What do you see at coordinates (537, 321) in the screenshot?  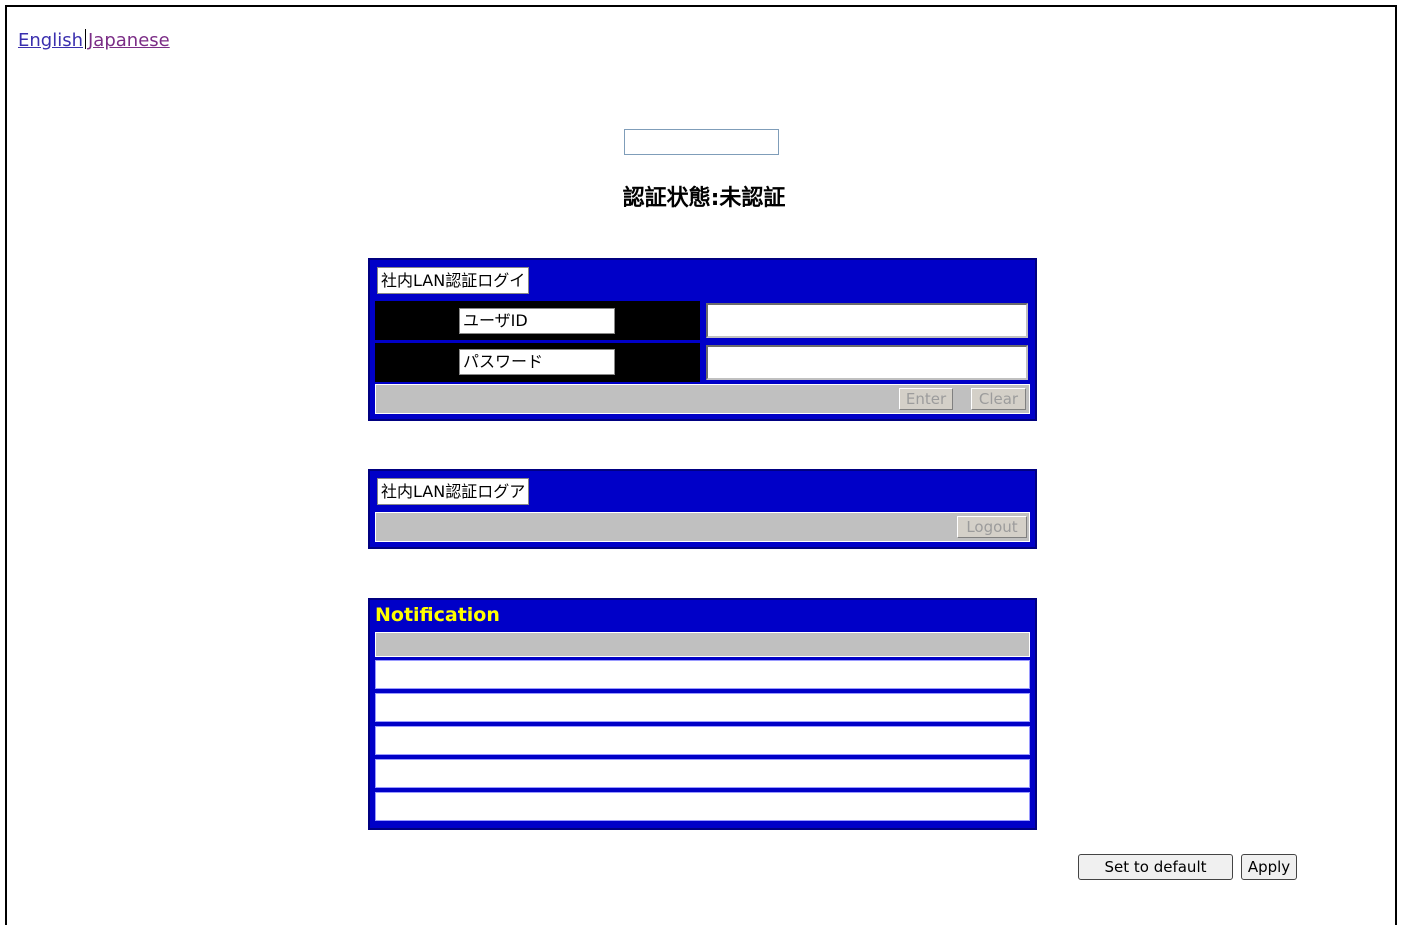 I see `user-id-label: ユーザID` at bounding box center [537, 321].